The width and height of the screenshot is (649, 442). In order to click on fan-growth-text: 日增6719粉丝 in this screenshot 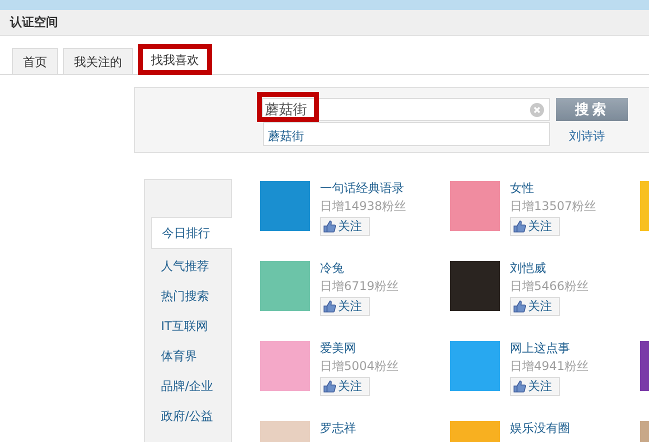, I will do `click(359, 286)`.